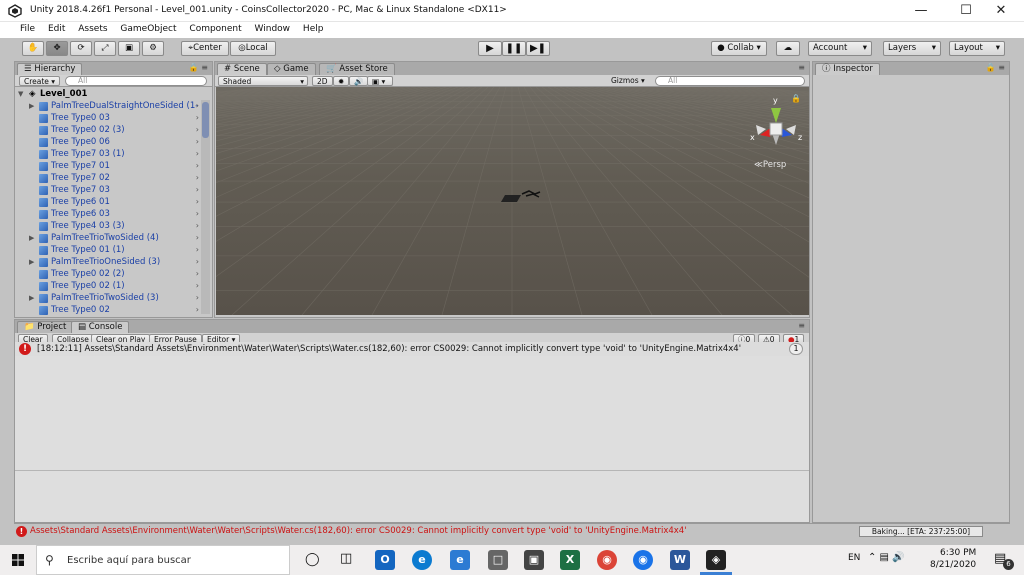  Describe the element at coordinates (385, 560) in the screenshot. I see `outlook-icon: O` at that location.